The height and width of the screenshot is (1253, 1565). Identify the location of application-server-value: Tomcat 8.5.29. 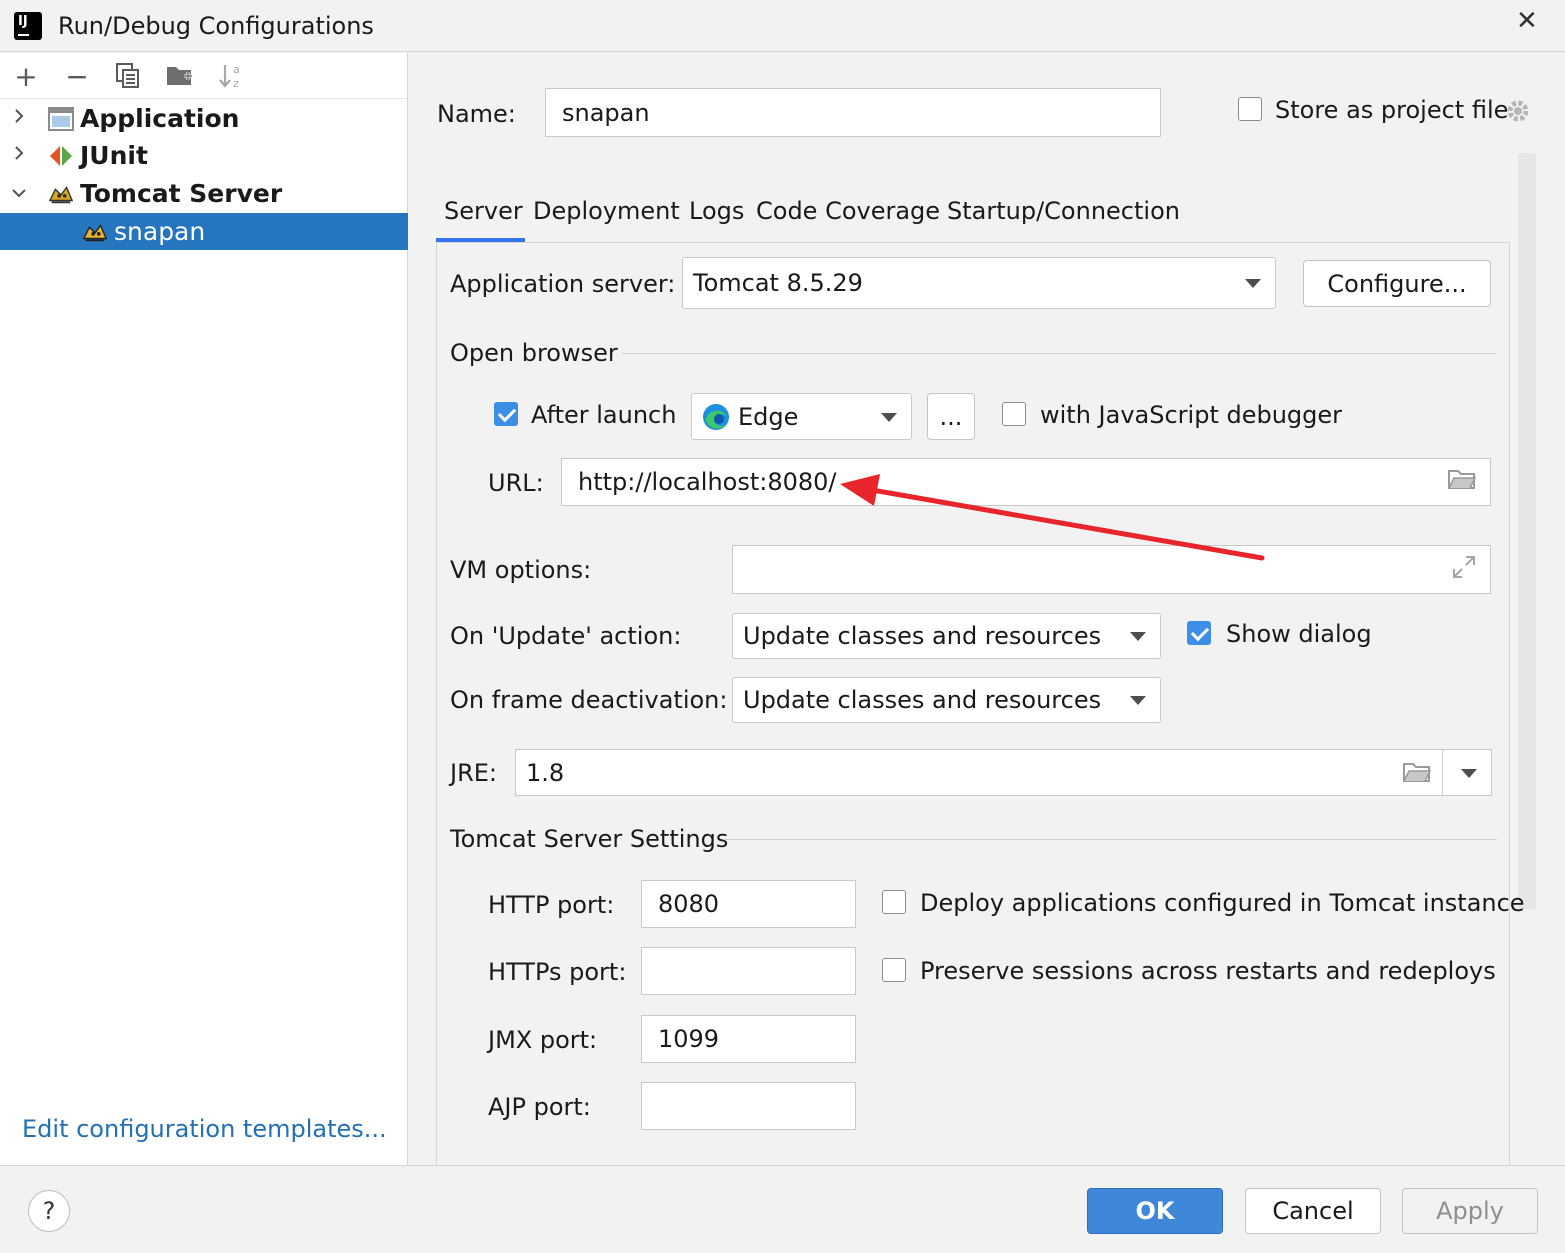
(778, 283).